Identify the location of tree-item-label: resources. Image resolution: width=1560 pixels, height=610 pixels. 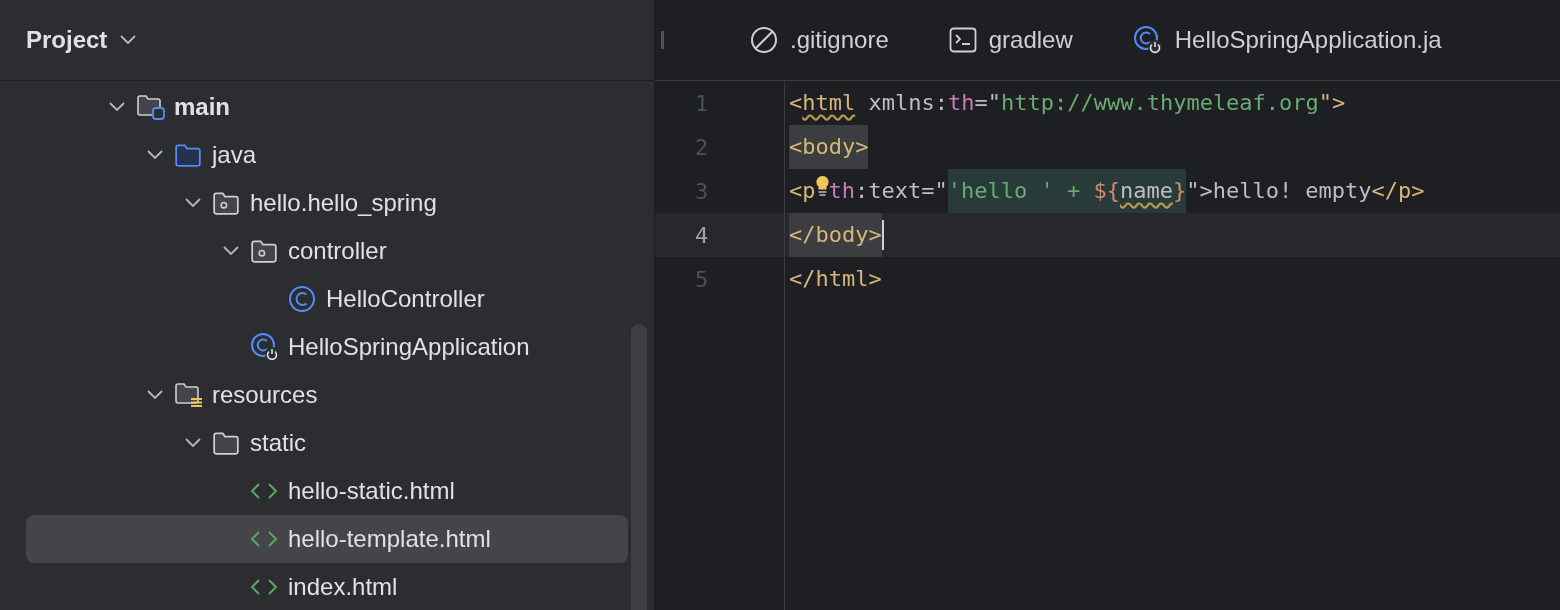
(265, 395).